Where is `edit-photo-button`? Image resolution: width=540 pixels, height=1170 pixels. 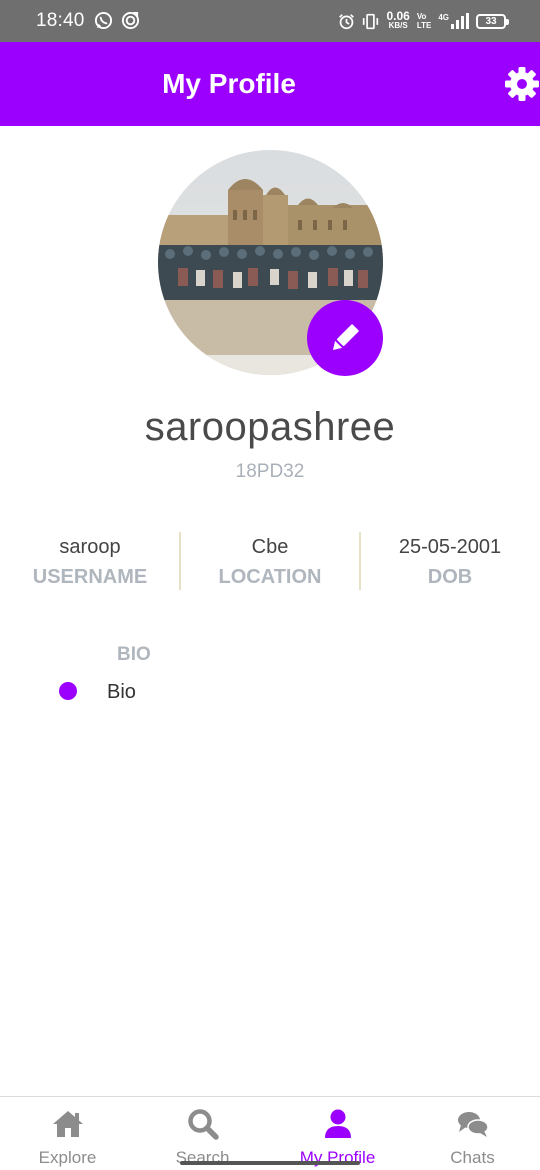
edit-photo-button is located at coordinates (345, 338).